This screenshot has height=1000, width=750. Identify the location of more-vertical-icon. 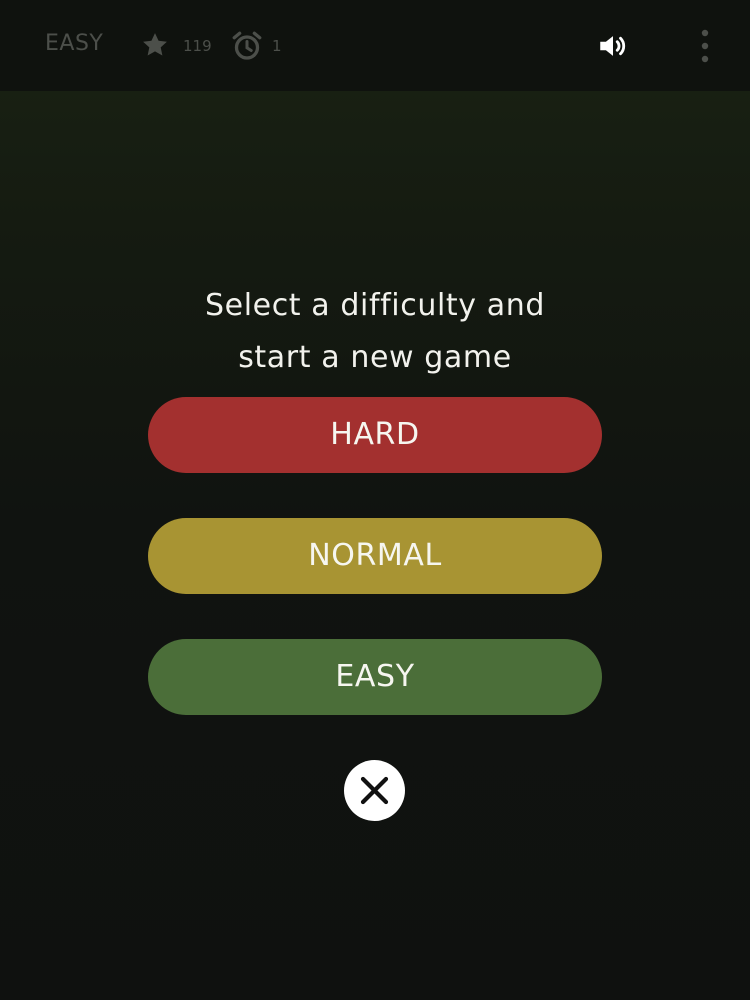
(705, 46).